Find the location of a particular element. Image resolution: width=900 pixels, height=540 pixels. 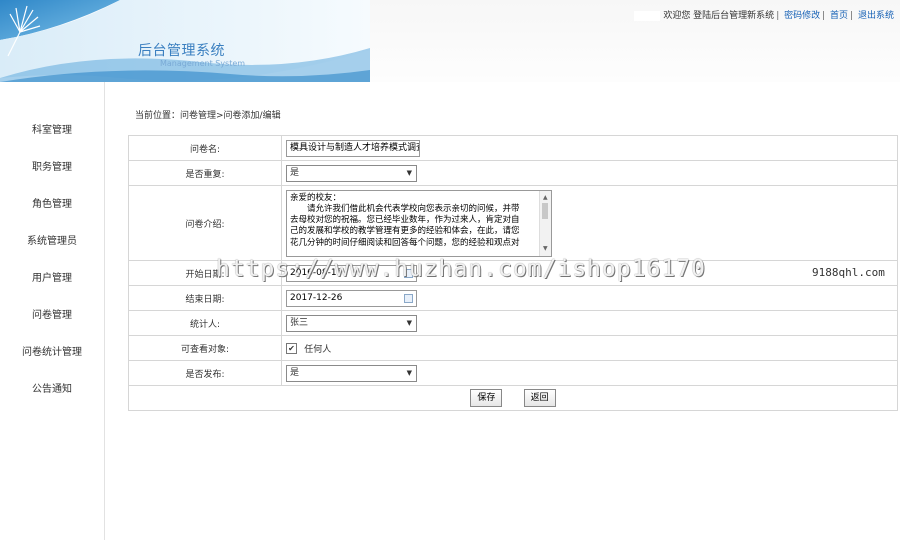

scroll-down-icon: ▼ is located at coordinates (545, 248).